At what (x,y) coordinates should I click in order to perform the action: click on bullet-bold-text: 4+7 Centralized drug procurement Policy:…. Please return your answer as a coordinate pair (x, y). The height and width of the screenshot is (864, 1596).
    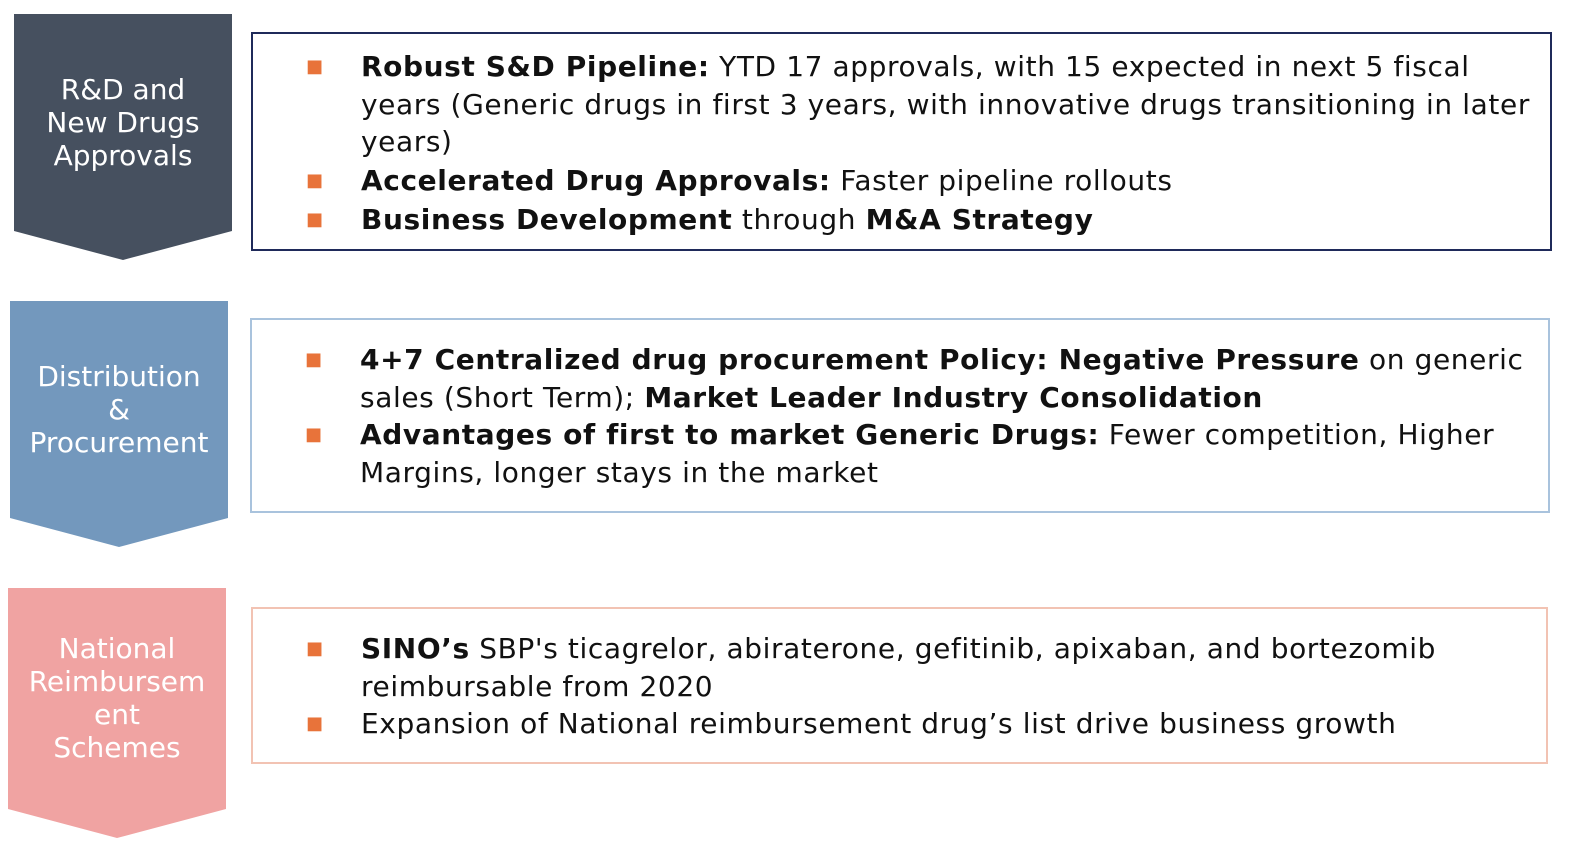
    Looking at the image, I should click on (860, 359).